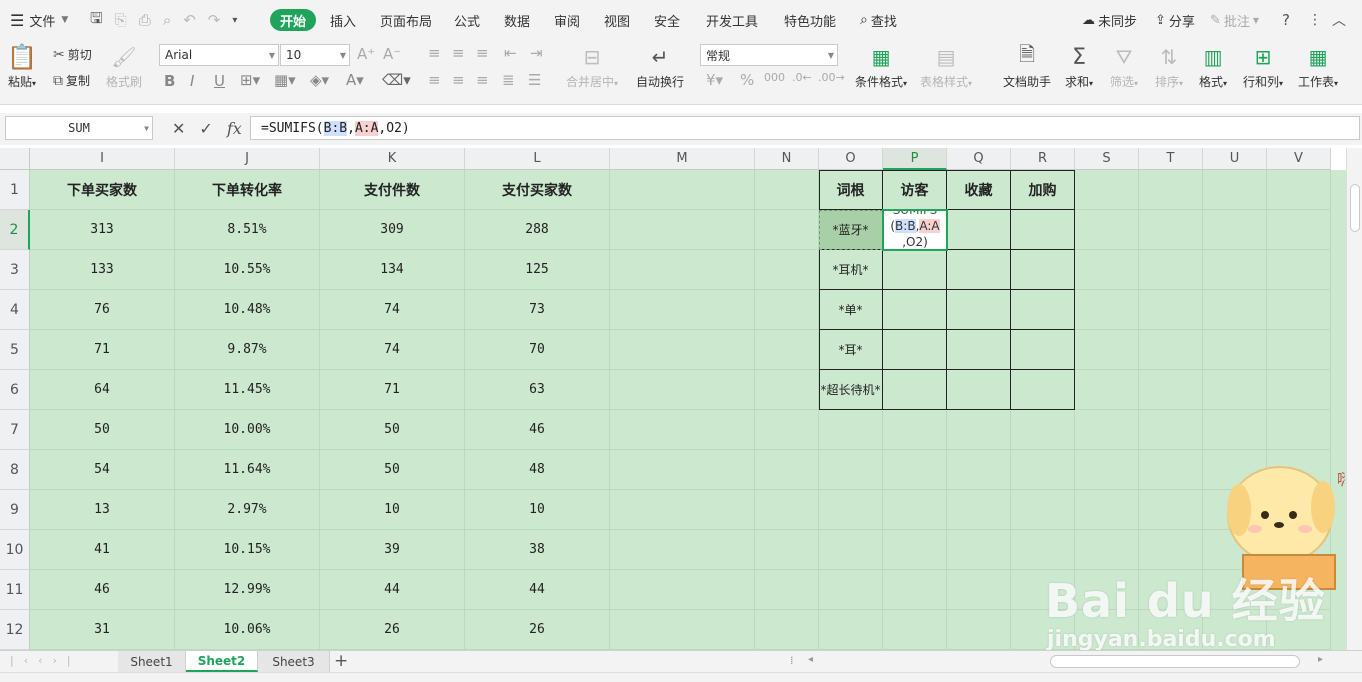  I want to click on print-icon: ⎙, so click(145, 20).